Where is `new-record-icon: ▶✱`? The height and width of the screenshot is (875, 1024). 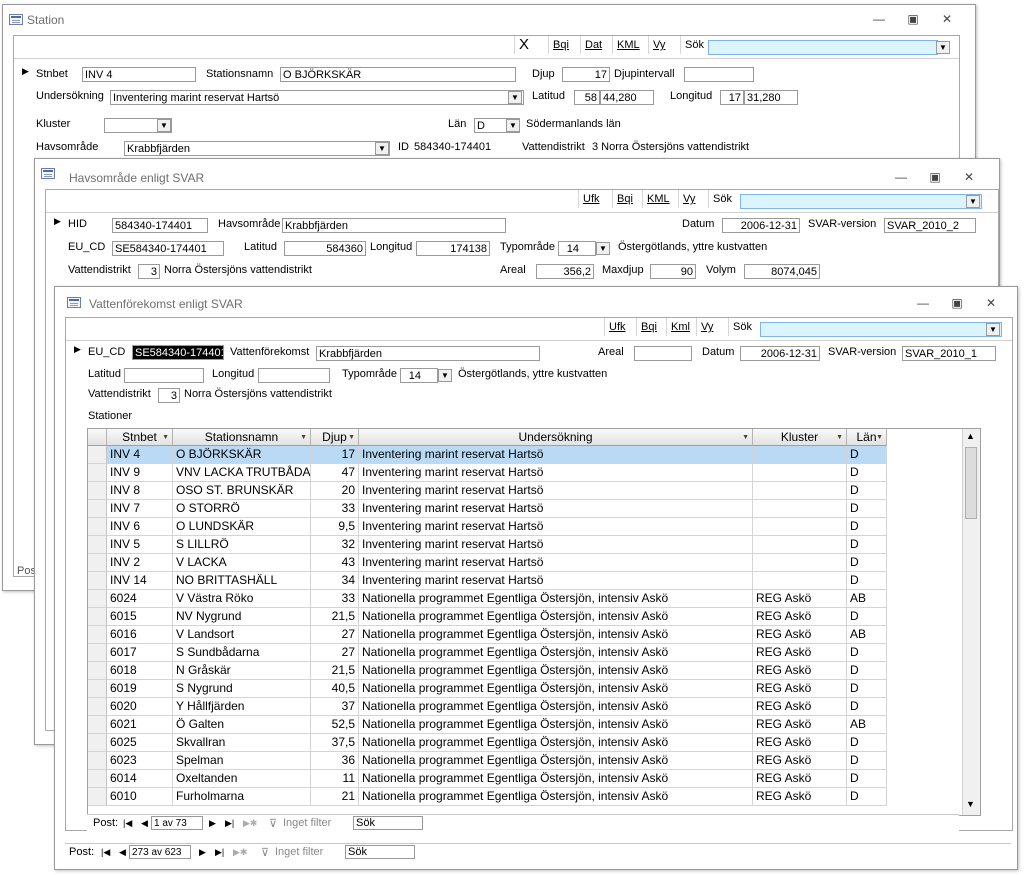
new-record-icon: ▶✱ is located at coordinates (240, 852).